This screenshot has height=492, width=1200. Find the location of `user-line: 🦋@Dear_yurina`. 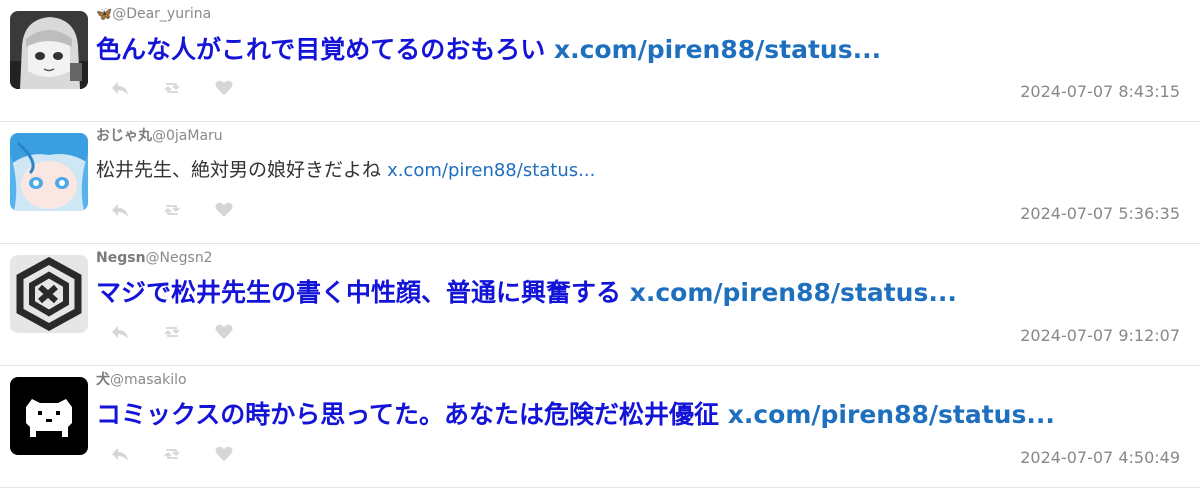

user-line: 🦋@Dear_yurina is located at coordinates (638, 14).